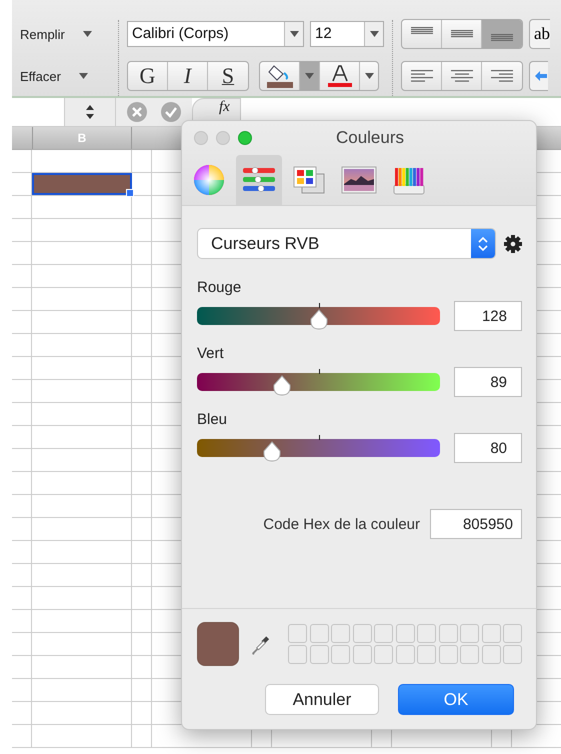 This screenshot has width=561, height=754. What do you see at coordinates (409, 180) in the screenshot?
I see `pencils-icon` at bounding box center [409, 180].